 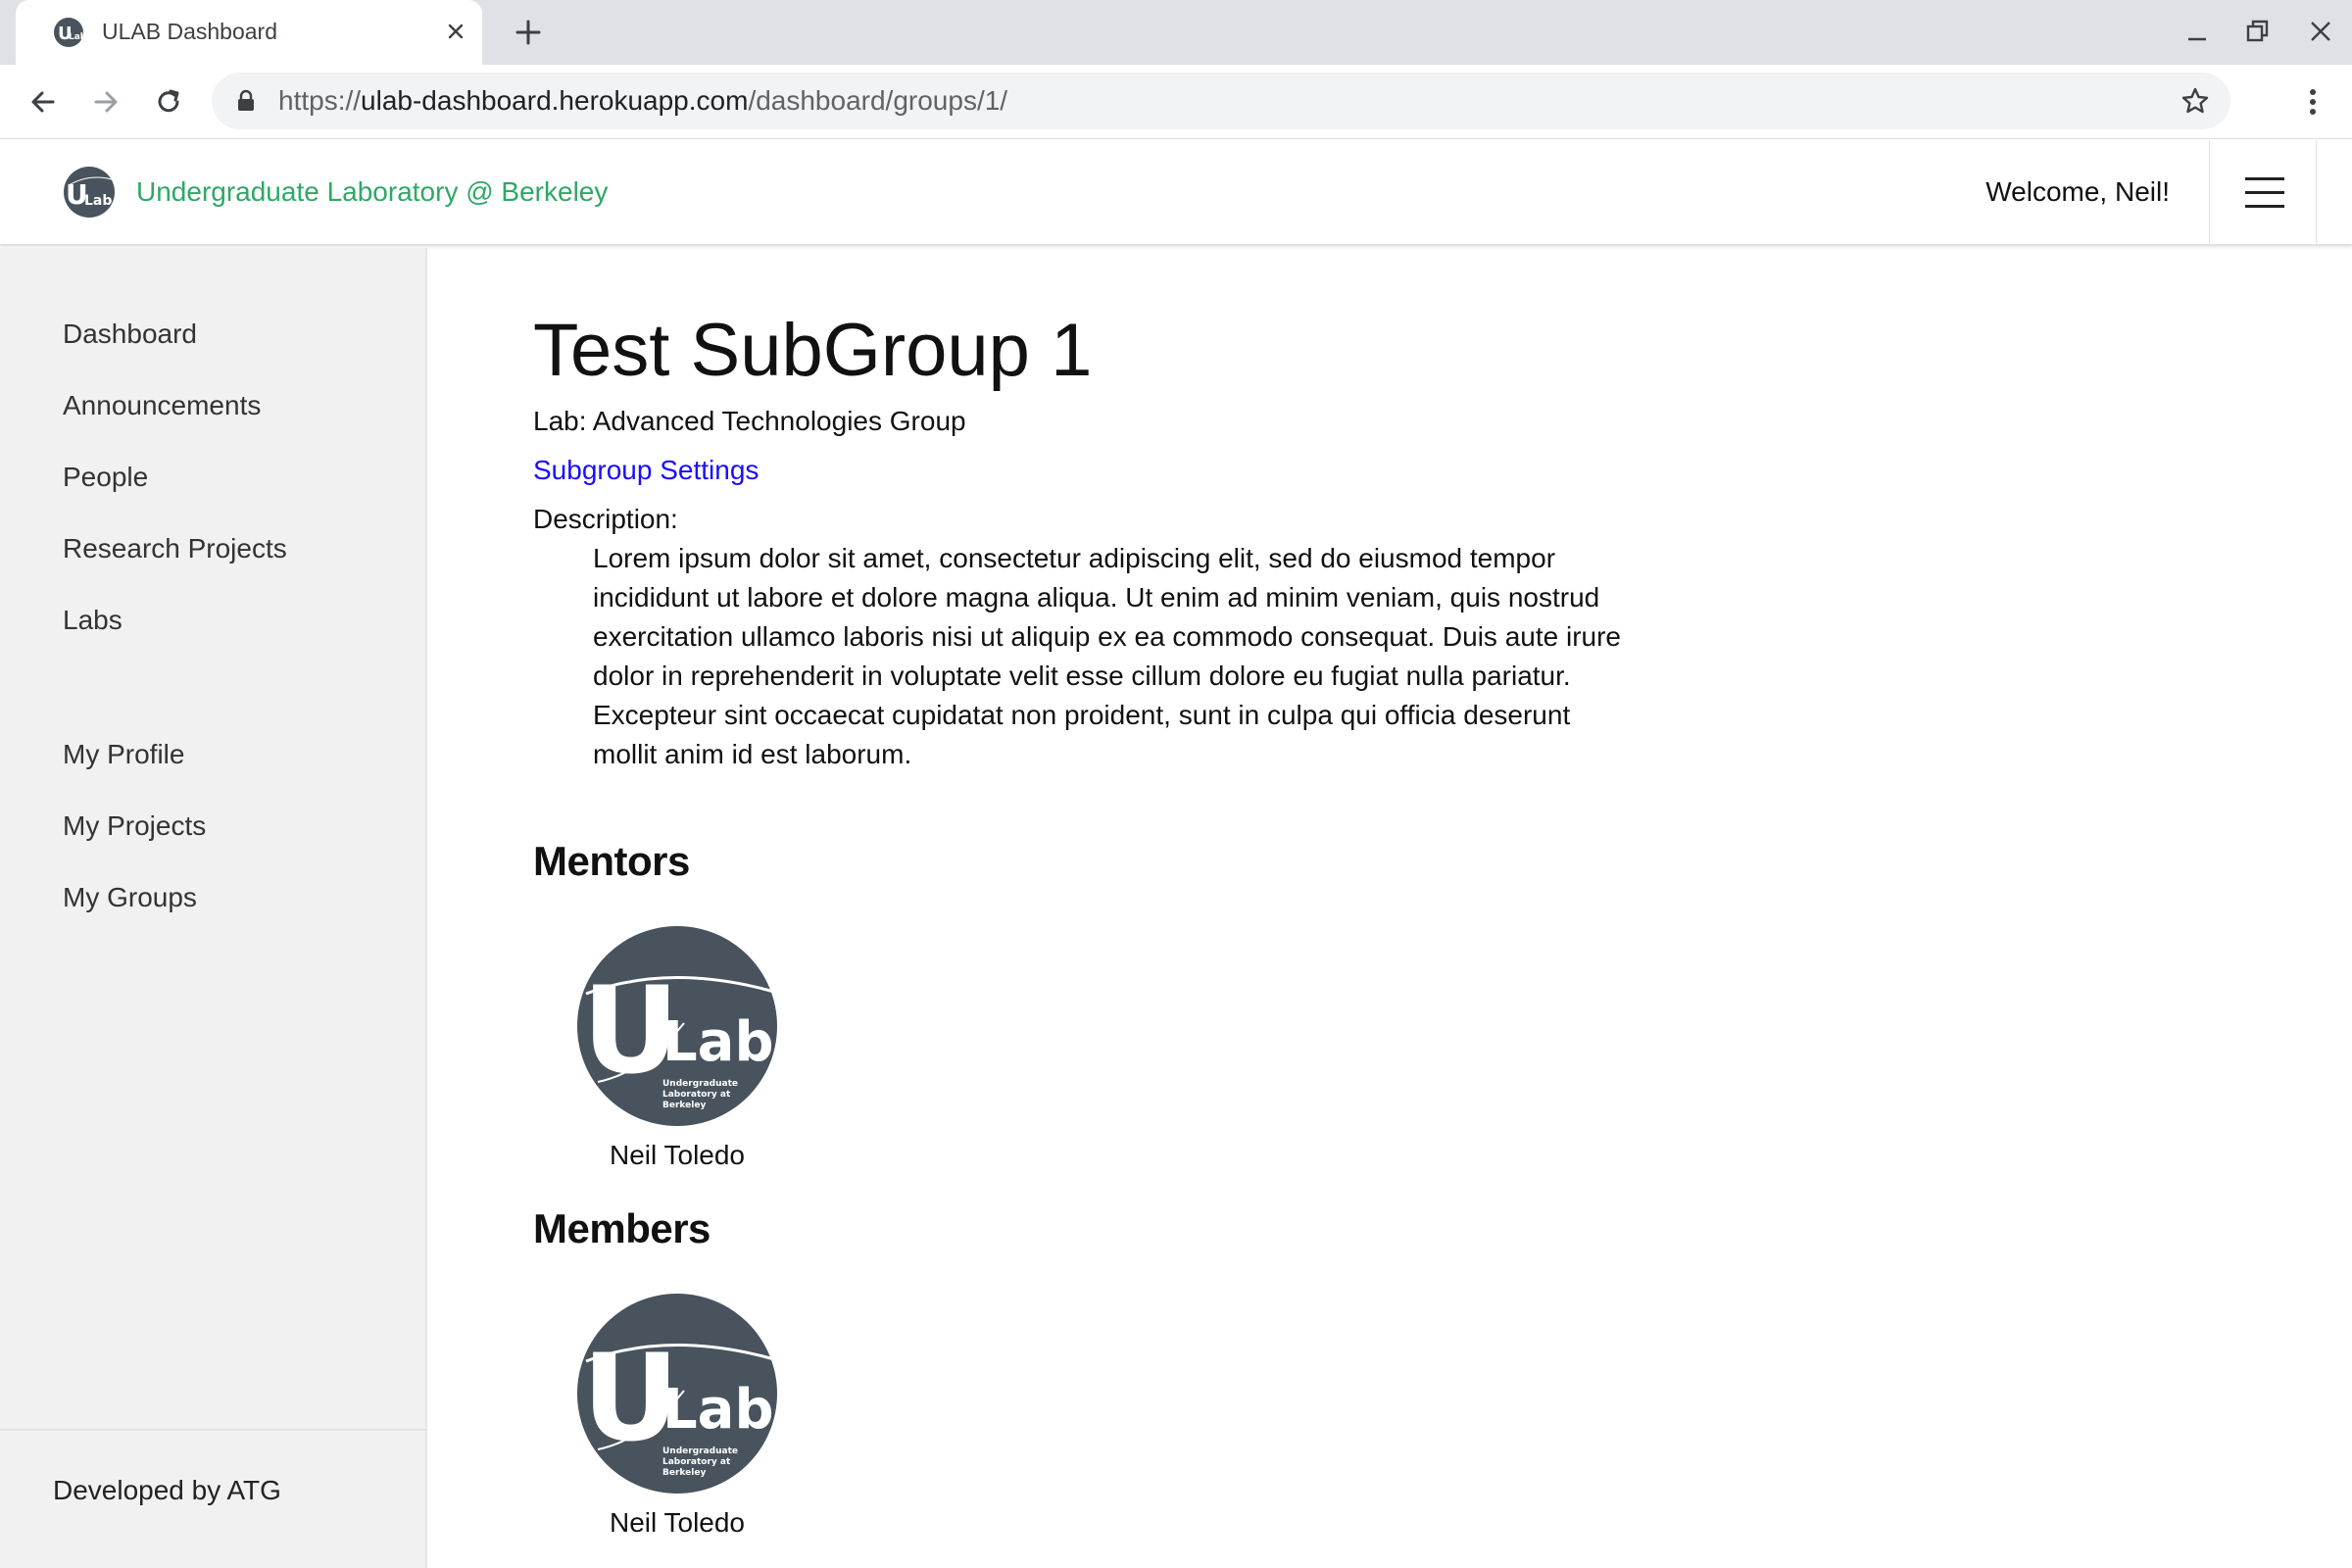 I want to click on bookmark-star-icon, so click(x=2195, y=101).